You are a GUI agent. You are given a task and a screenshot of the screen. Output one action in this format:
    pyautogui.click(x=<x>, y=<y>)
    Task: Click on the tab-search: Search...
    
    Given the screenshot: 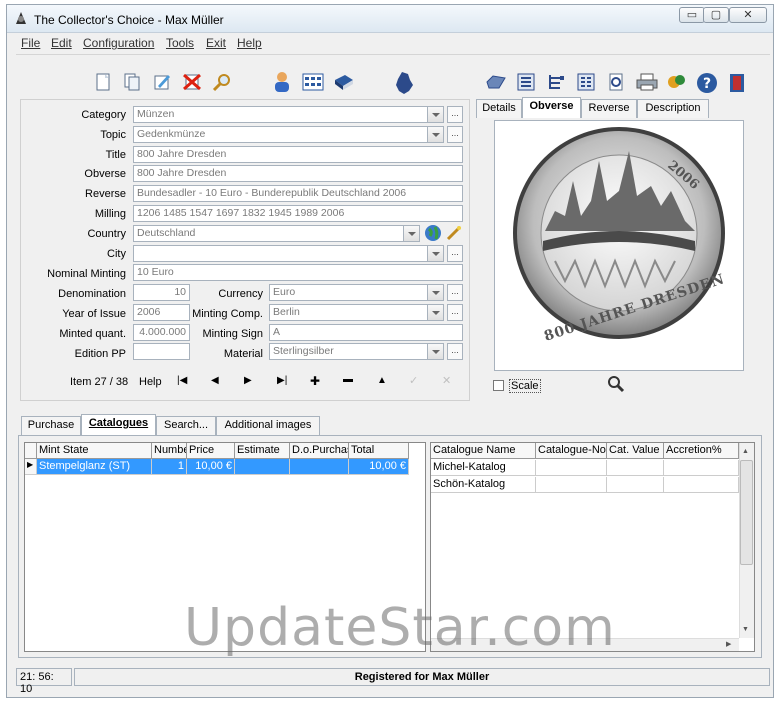 What is the action you would take?
    pyautogui.click(x=186, y=425)
    